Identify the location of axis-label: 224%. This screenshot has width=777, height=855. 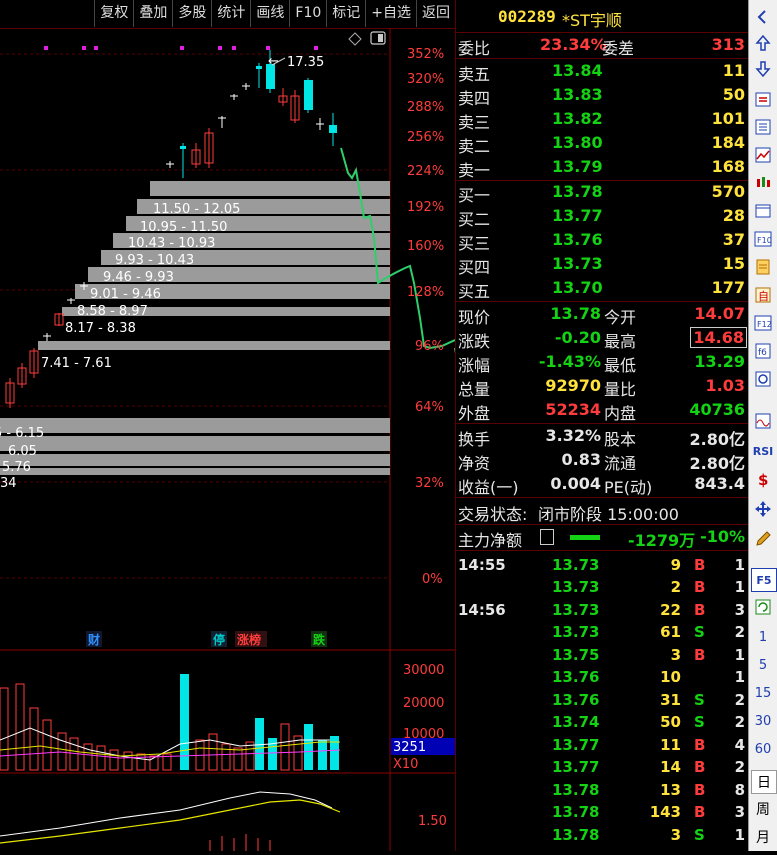
(425, 171).